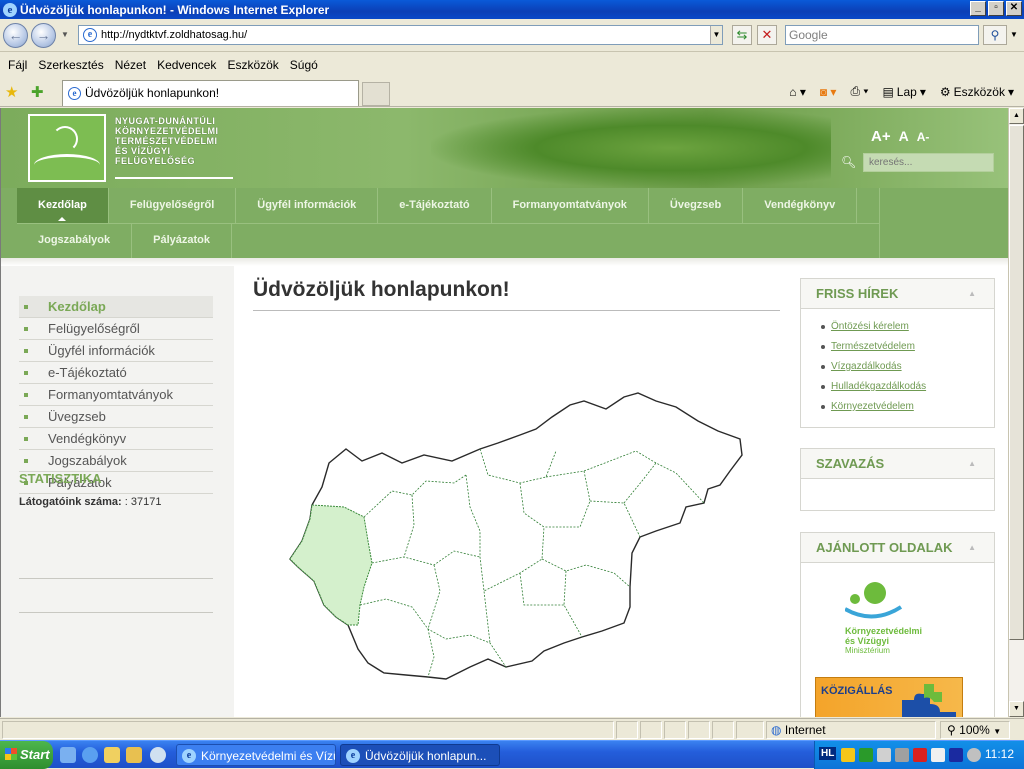 Image resolution: width=1024 pixels, height=769 pixels. Describe the element at coordinates (975, 730) in the screenshot. I see `zoom-control: ⚲ 100% ▼` at that location.